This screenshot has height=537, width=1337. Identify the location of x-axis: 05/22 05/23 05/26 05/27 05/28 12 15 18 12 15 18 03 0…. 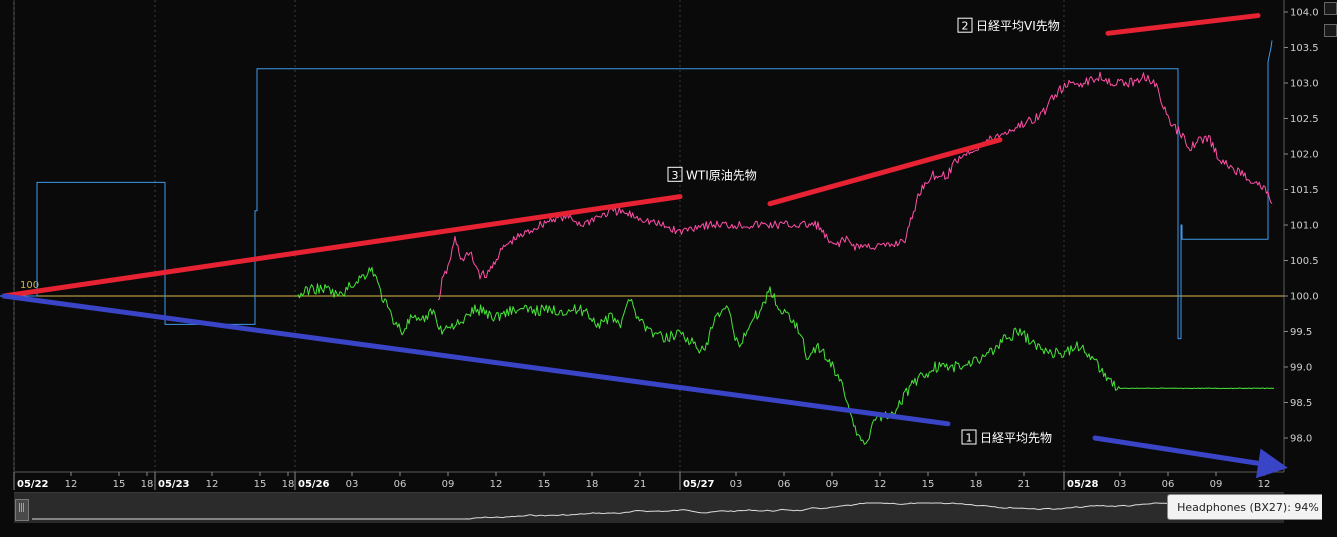
(642, 481).